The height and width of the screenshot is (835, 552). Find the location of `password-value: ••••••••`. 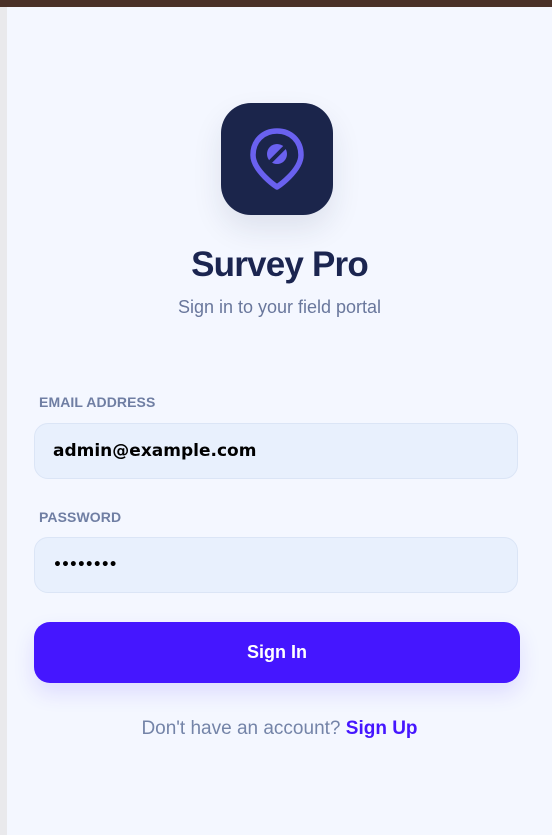

password-value: •••••••• is located at coordinates (85, 565).